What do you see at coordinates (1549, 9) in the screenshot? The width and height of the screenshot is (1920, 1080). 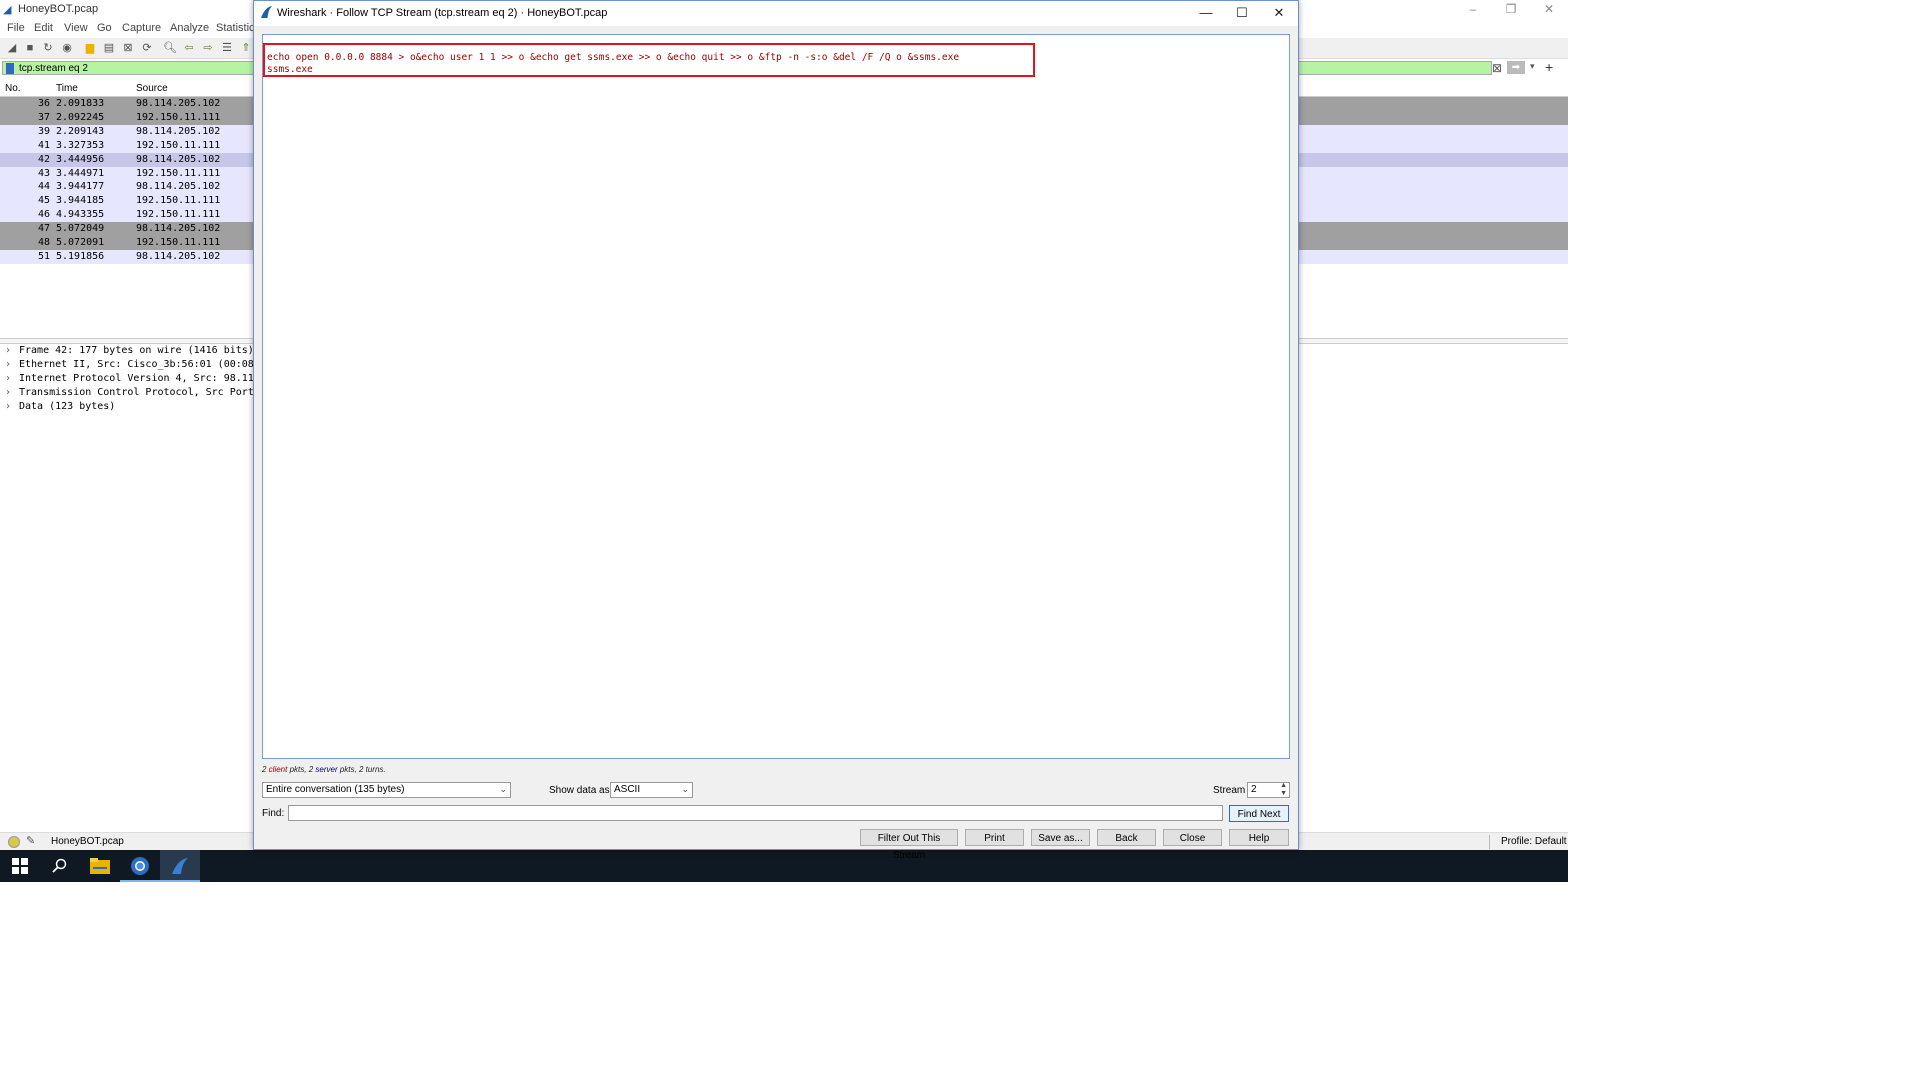 I see `close-button: ✕` at bounding box center [1549, 9].